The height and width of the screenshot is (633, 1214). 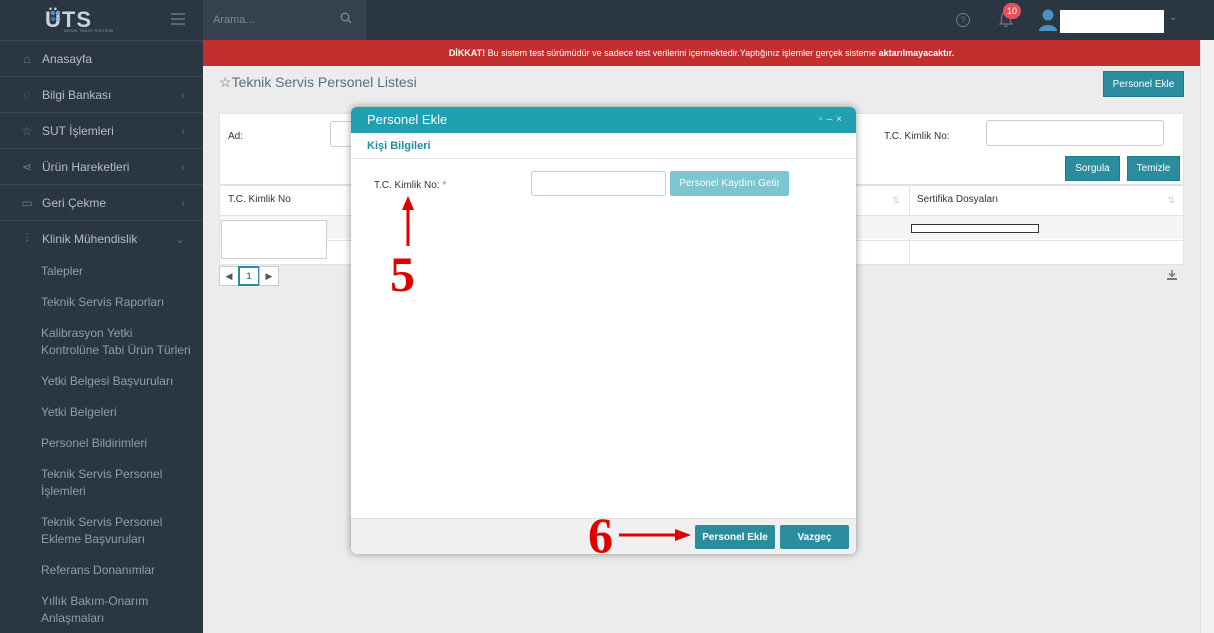 I want to click on tc-label: T.C. Kimlik No: *, so click(x=410, y=185).